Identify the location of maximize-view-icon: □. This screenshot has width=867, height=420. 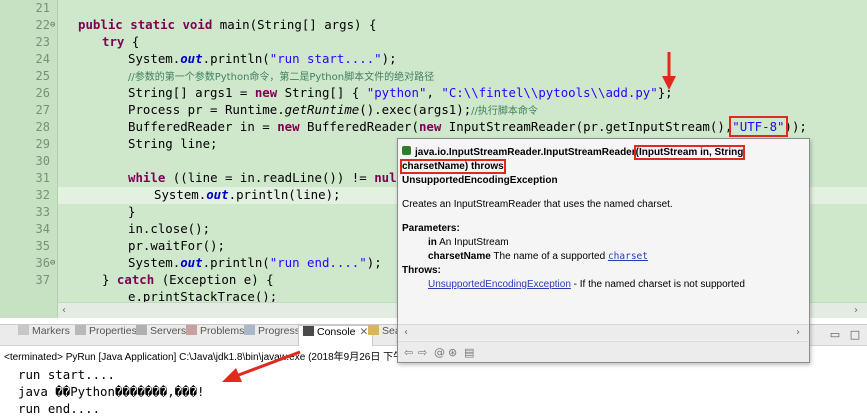
(855, 335).